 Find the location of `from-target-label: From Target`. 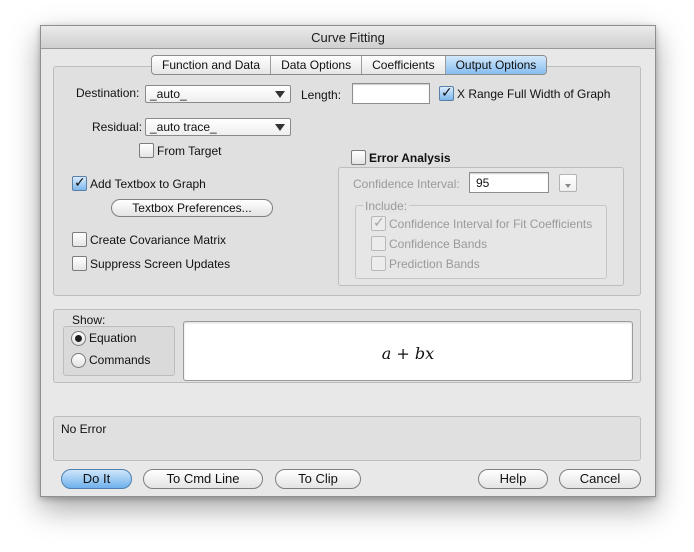

from-target-label: From Target is located at coordinates (189, 151).